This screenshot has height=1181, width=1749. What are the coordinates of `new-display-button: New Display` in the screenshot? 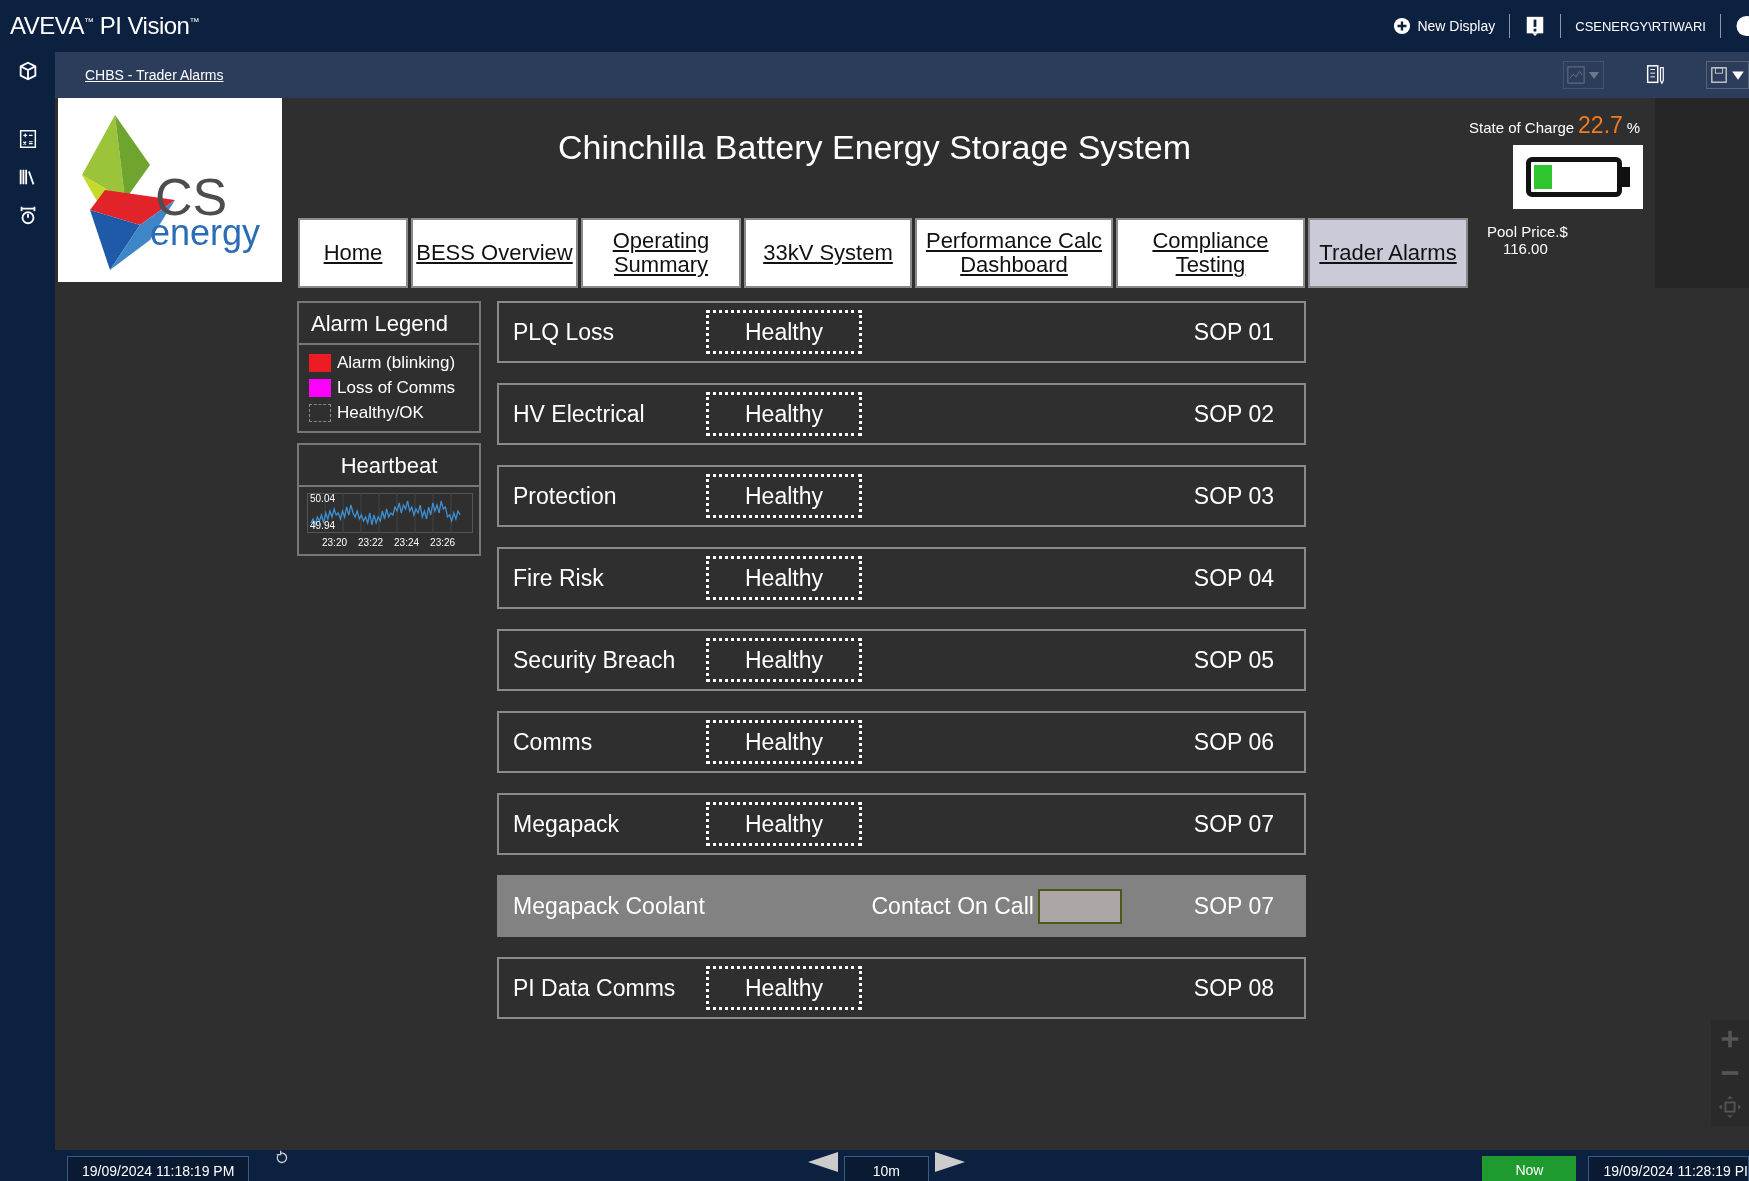 It's located at (1444, 26).